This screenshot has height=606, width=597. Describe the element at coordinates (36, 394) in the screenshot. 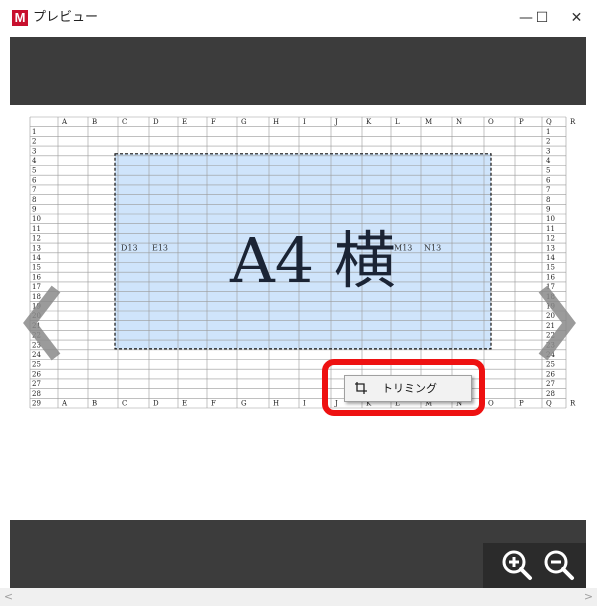

I see `row-number: 28` at that location.